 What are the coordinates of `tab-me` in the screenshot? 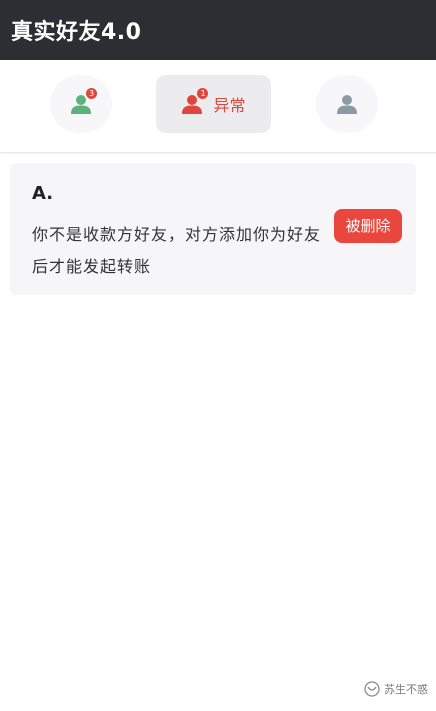 It's located at (347, 104).